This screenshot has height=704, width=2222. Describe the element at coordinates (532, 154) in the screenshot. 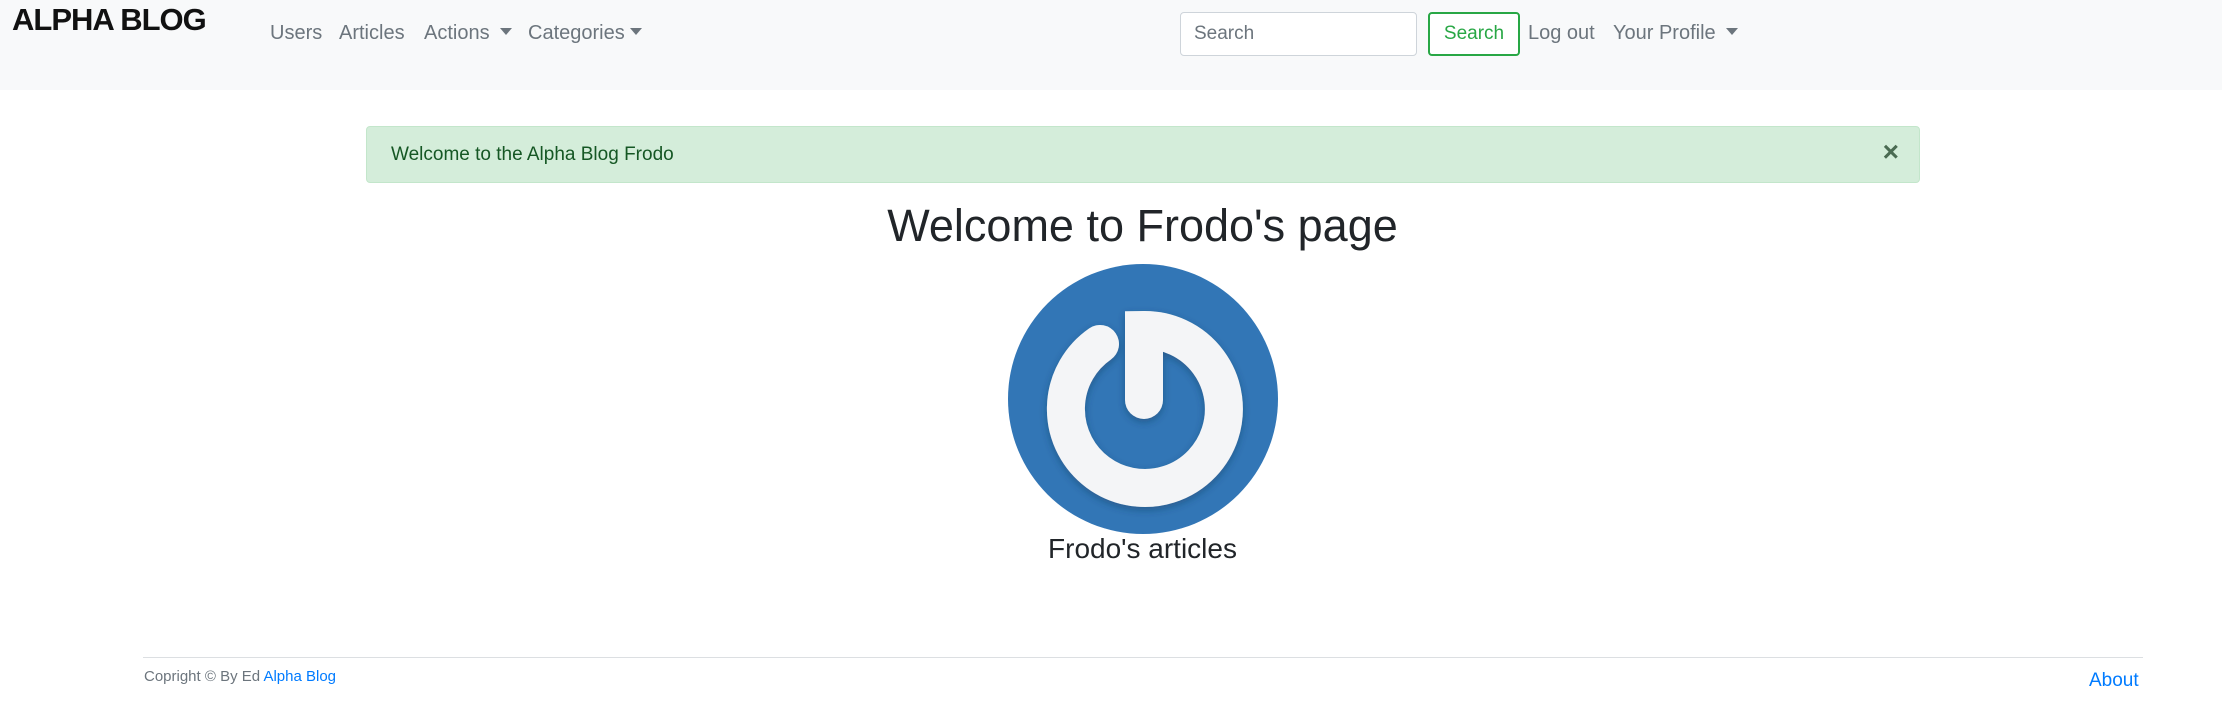

I see `alert-message: Welcome to the Alpha Blog Frodo` at that location.